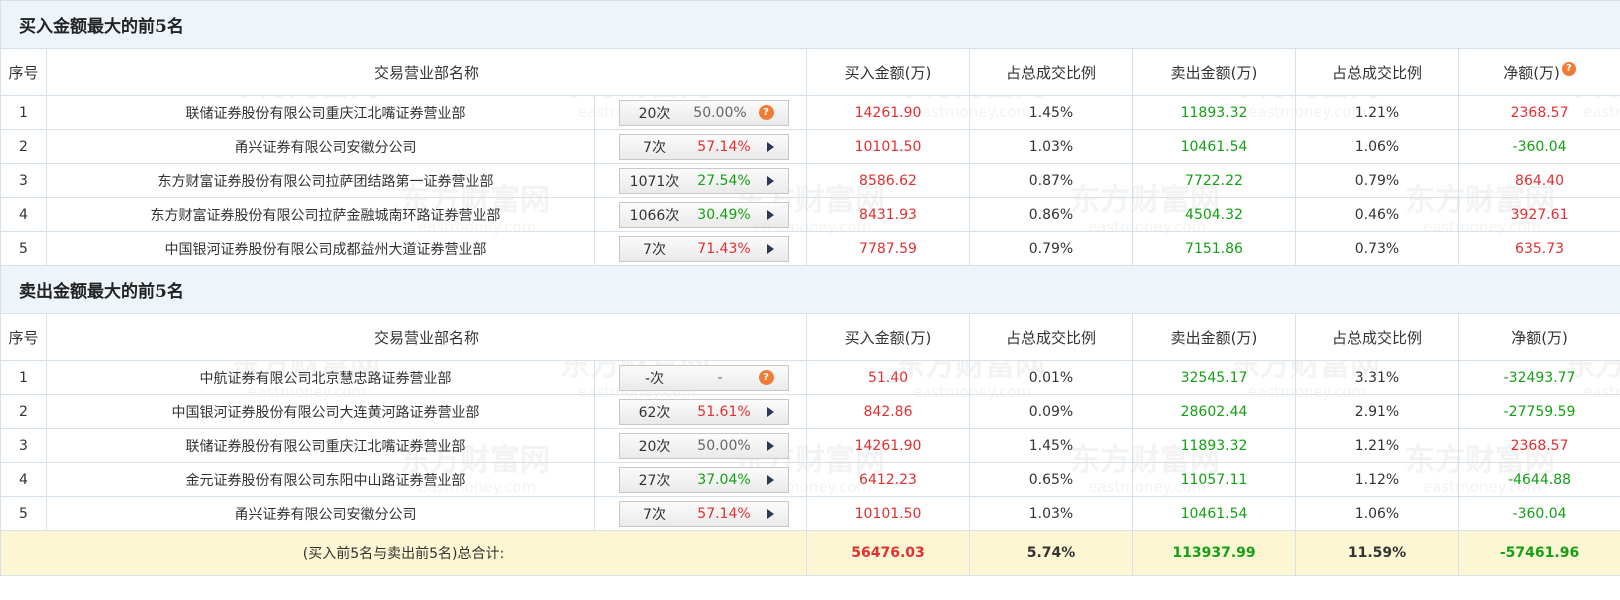  I want to click on sell-col-net-amount-label: 净额(万), so click(1539, 337).